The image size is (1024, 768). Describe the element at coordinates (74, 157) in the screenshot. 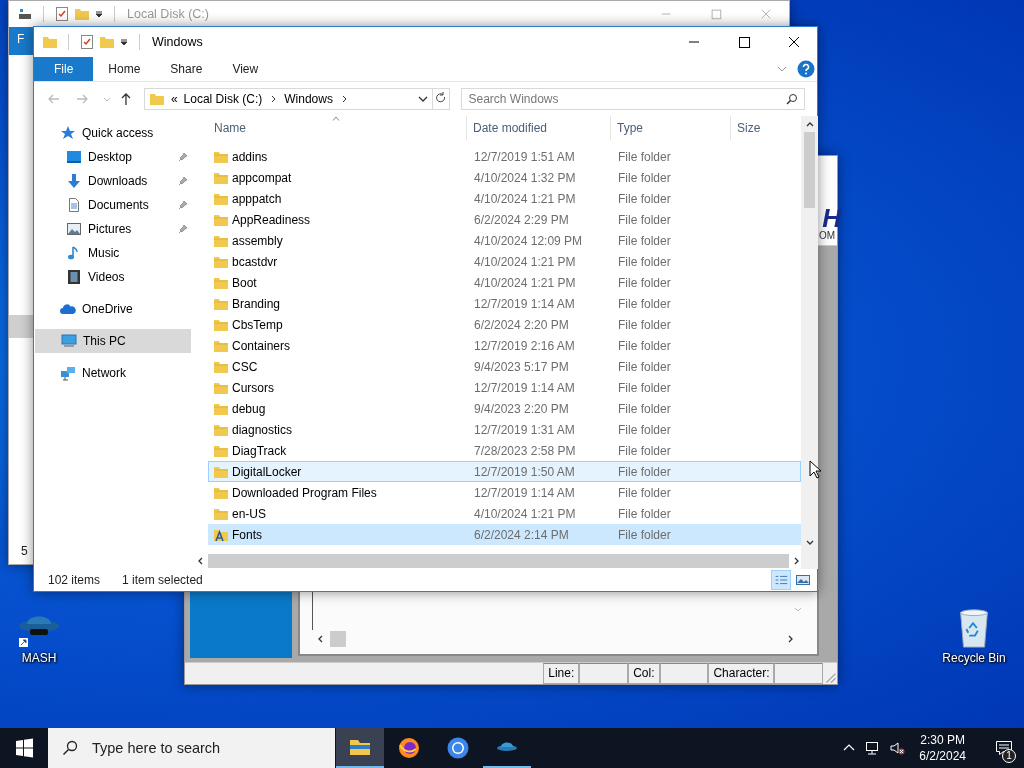

I see `desktop-icon` at that location.